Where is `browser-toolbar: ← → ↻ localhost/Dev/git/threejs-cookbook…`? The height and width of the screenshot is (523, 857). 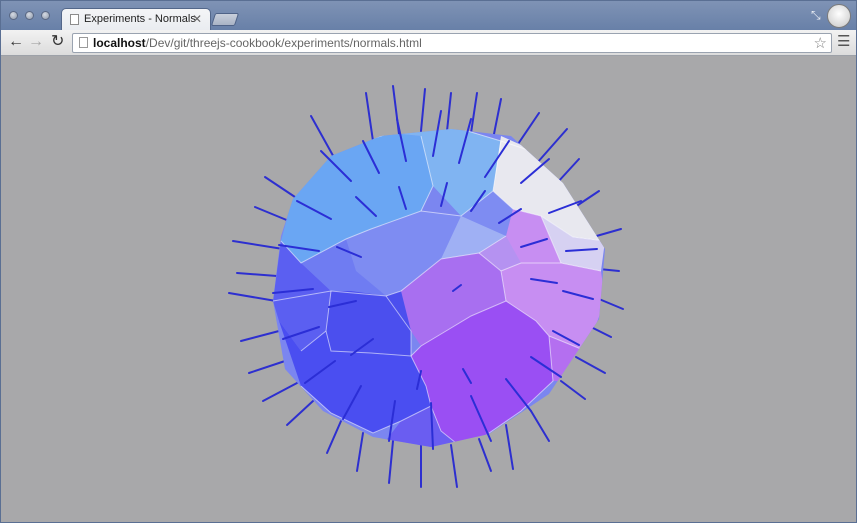 browser-toolbar: ← → ↻ localhost/Dev/git/threejs-cookbook… is located at coordinates (428, 43).